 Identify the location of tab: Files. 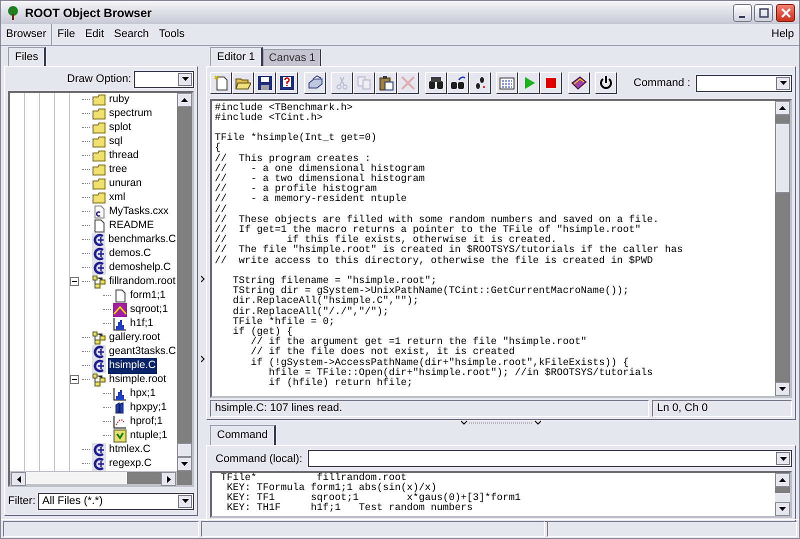
(27, 56).